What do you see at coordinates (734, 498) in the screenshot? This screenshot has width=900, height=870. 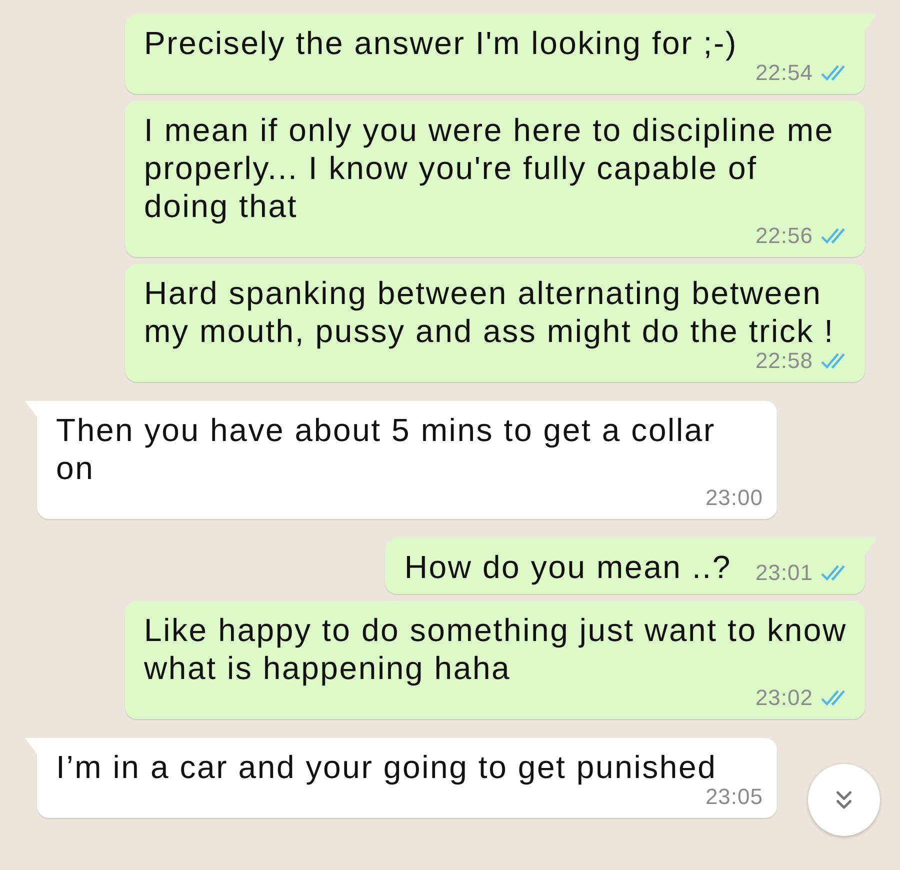 I see `message-time: 23:00` at bounding box center [734, 498].